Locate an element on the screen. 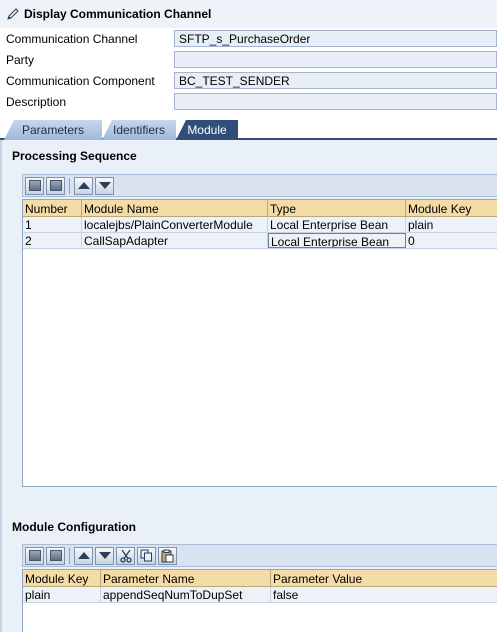 Image resolution: width=497 pixels, height=632 pixels. processing-sequence-header: Number Module Name Type Module Key is located at coordinates (260, 208).